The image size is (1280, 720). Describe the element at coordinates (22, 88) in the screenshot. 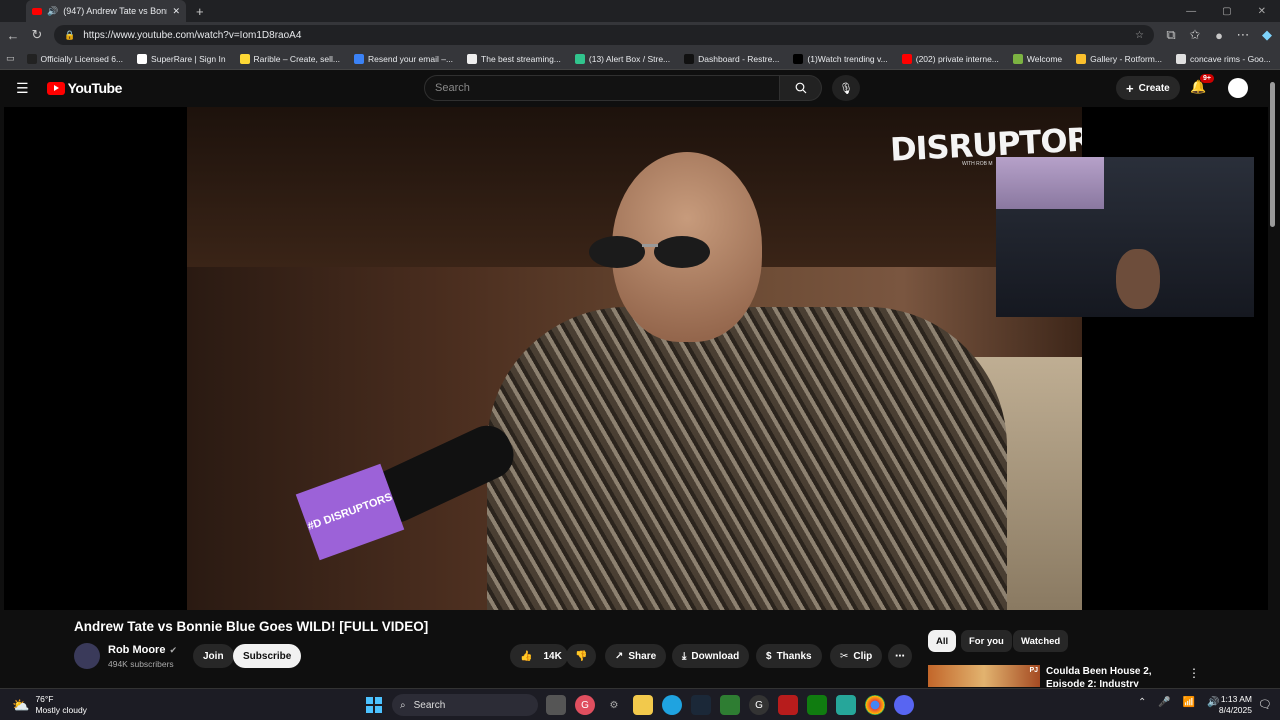

I see `hamburger-menu-icon: ☰` at that location.